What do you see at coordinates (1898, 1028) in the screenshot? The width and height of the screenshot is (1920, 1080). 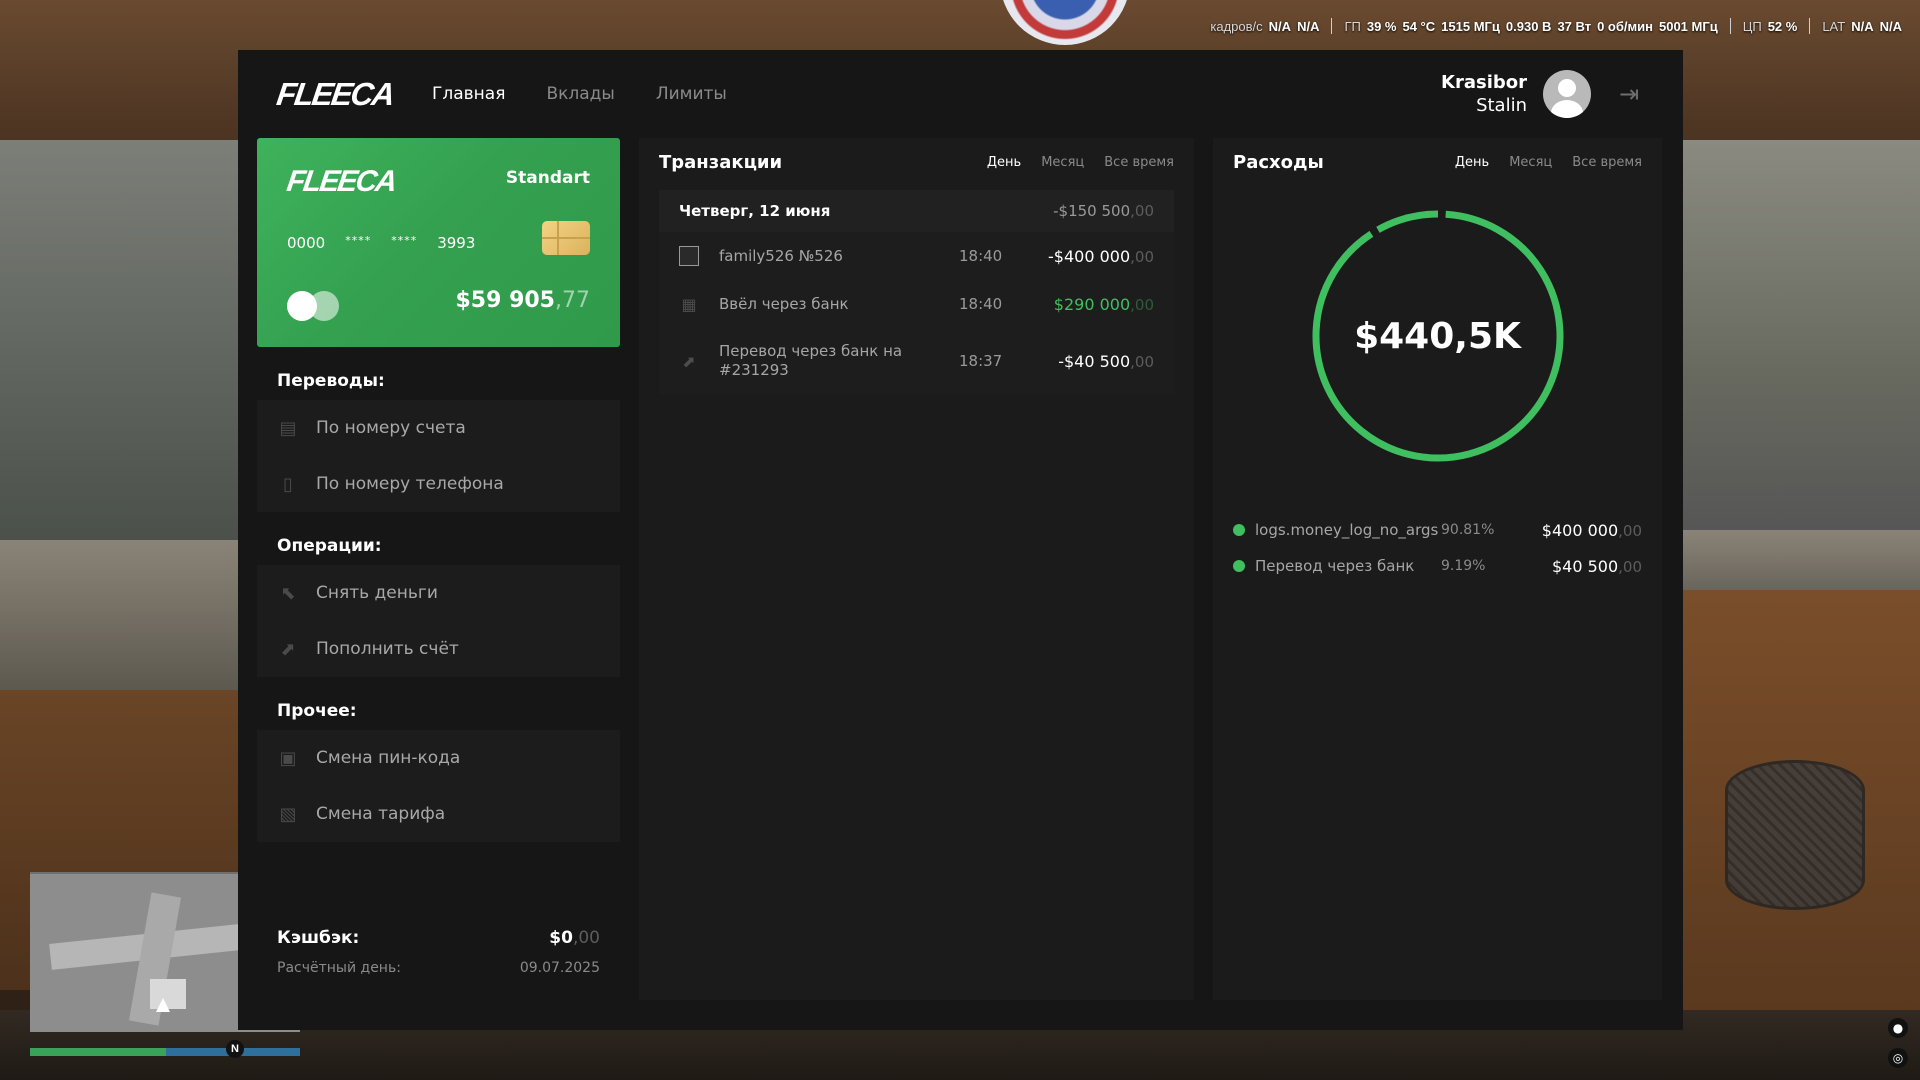 I see `microphone-icon: ●` at bounding box center [1898, 1028].